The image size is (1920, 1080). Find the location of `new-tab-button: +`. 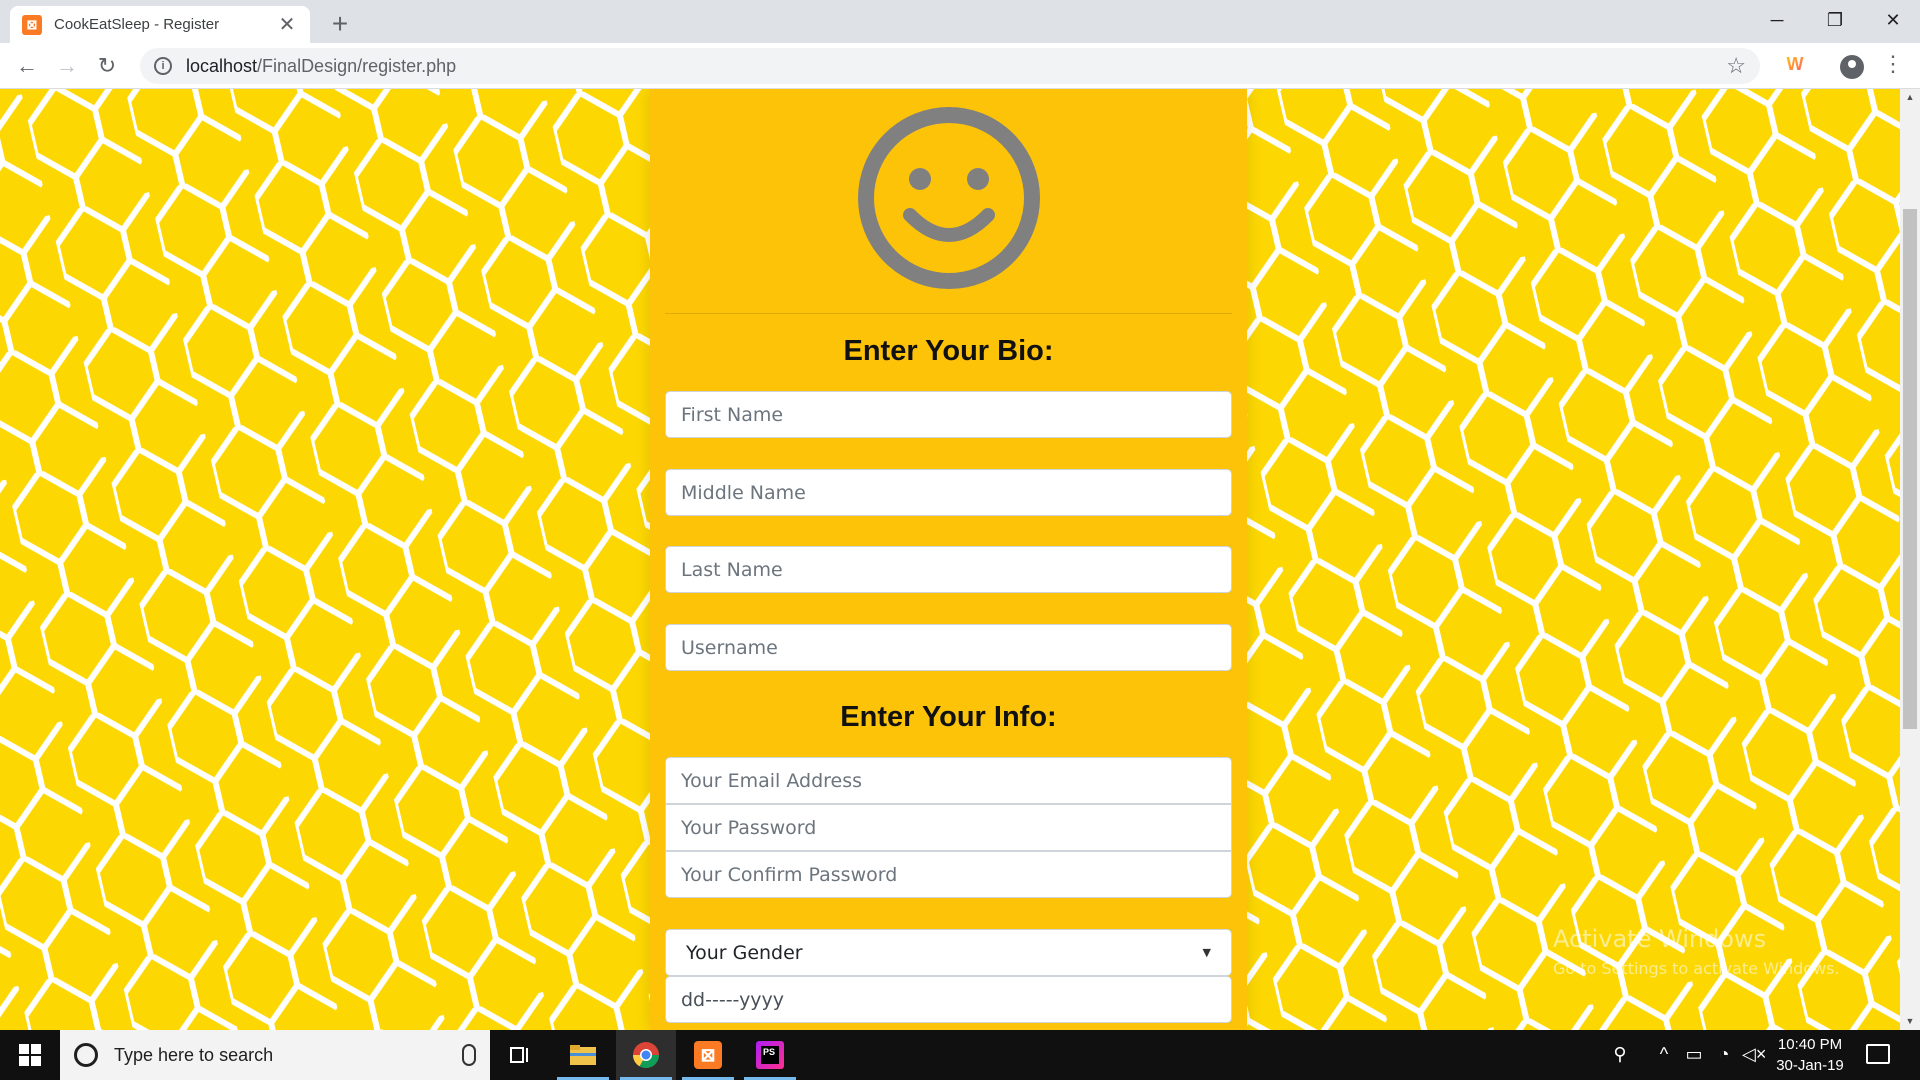

new-tab-button: + is located at coordinates (340, 24).